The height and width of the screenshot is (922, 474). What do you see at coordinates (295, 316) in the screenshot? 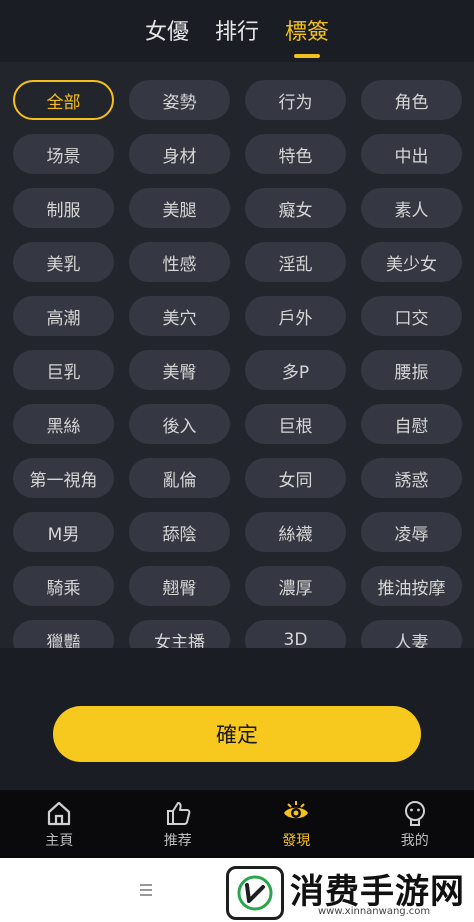
I see `tag-chip: 戶外` at bounding box center [295, 316].